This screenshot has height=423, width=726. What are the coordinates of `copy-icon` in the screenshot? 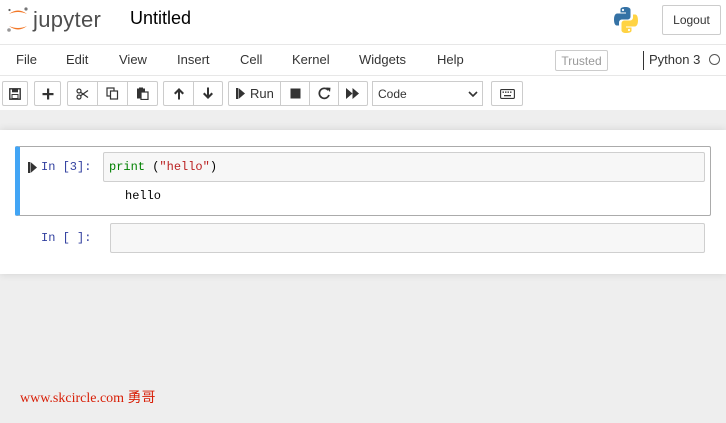 It's located at (112, 93).